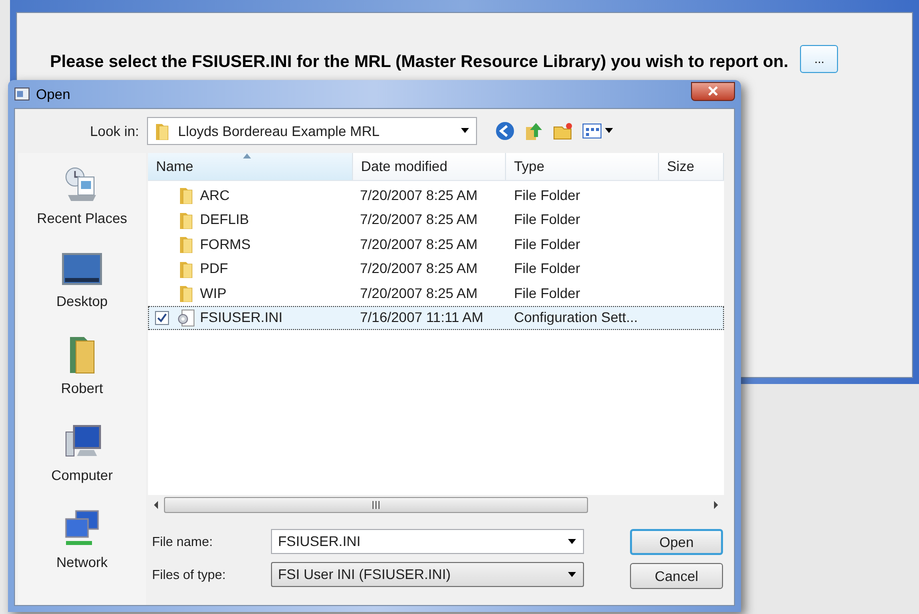 The width and height of the screenshot is (919, 614). What do you see at coordinates (319, 541) in the screenshot?
I see `file-name-value: FSIUSER.INI` at bounding box center [319, 541].